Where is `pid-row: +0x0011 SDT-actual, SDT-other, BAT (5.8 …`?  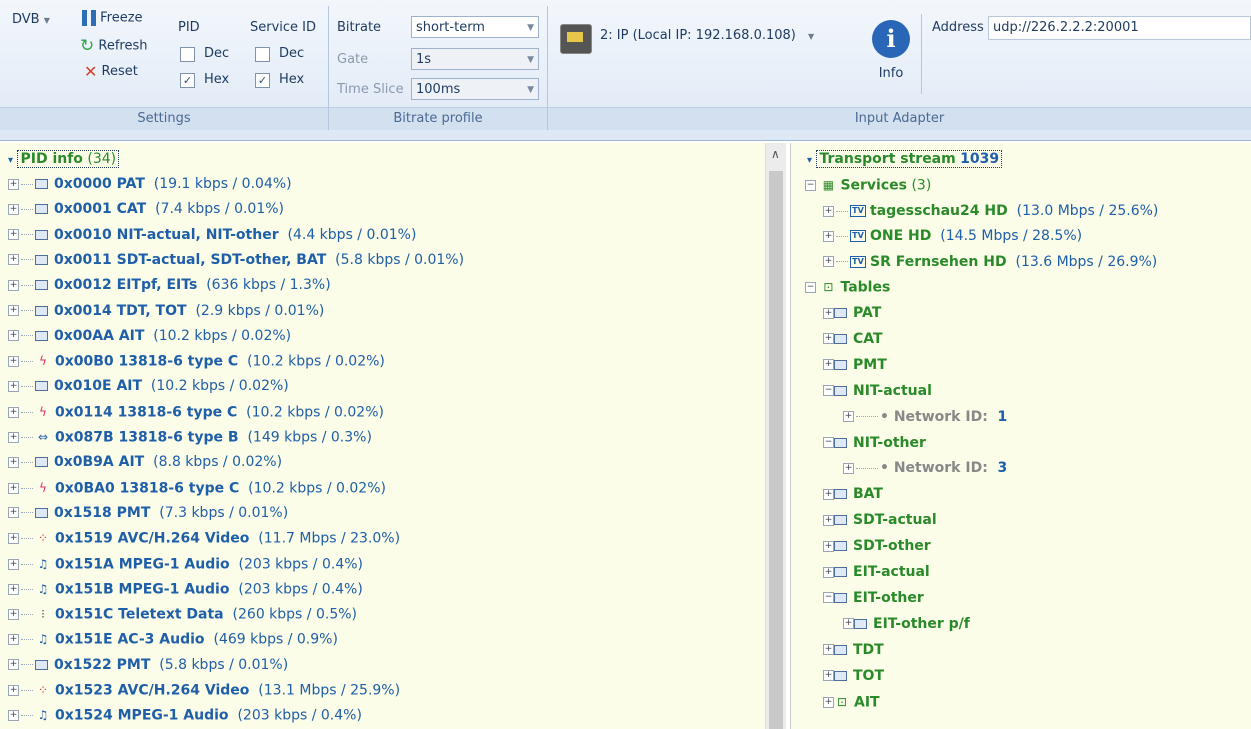 pid-row: +0x0011 SDT-actual, SDT-other, BAT (5.8 … is located at coordinates (236, 260).